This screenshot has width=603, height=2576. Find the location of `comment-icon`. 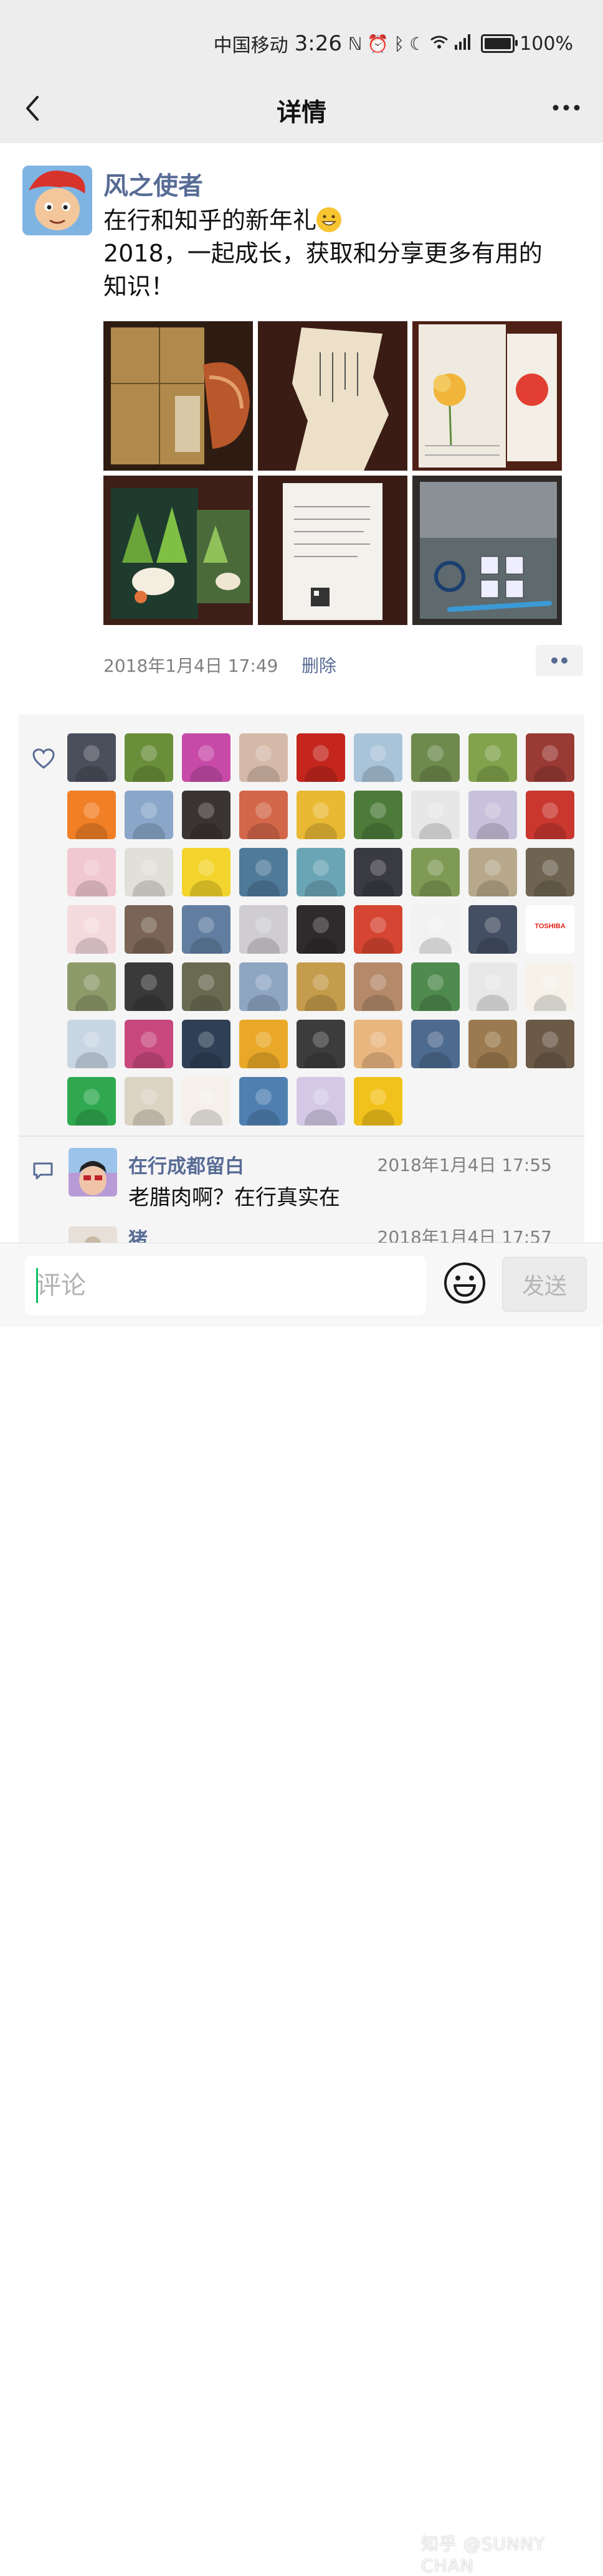

comment-icon is located at coordinates (43, 1171).